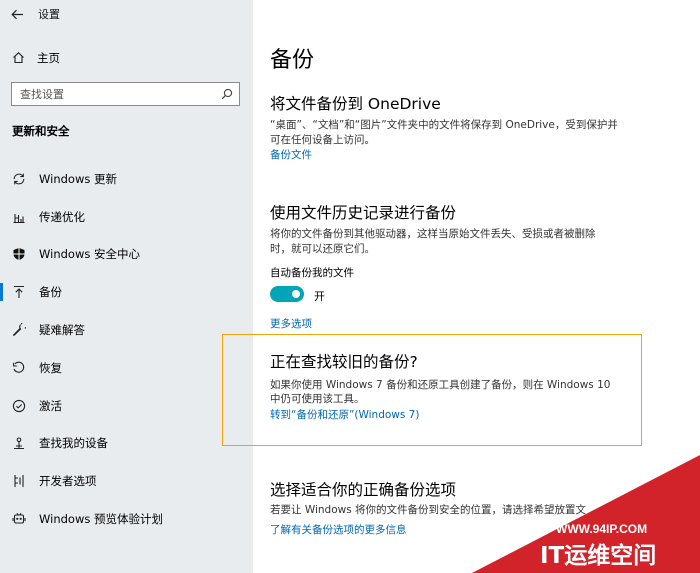 This screenshot has width=700, height=573. What do you see at coordinates (291, 323) in the screenshot?
I see `more-options-link: 更多选项` at bounding box center [291, 323].